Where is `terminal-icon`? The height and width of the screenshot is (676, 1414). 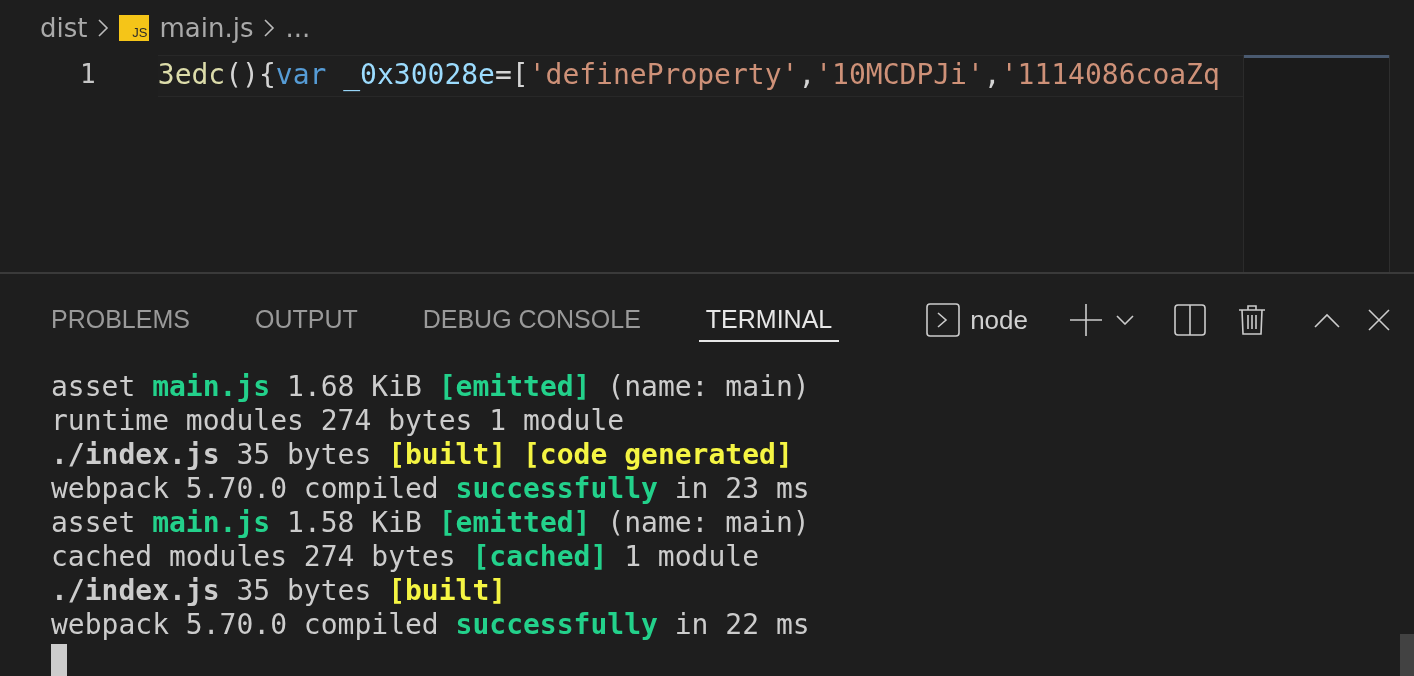 terminal-icon is located at coordinates (943, 320).